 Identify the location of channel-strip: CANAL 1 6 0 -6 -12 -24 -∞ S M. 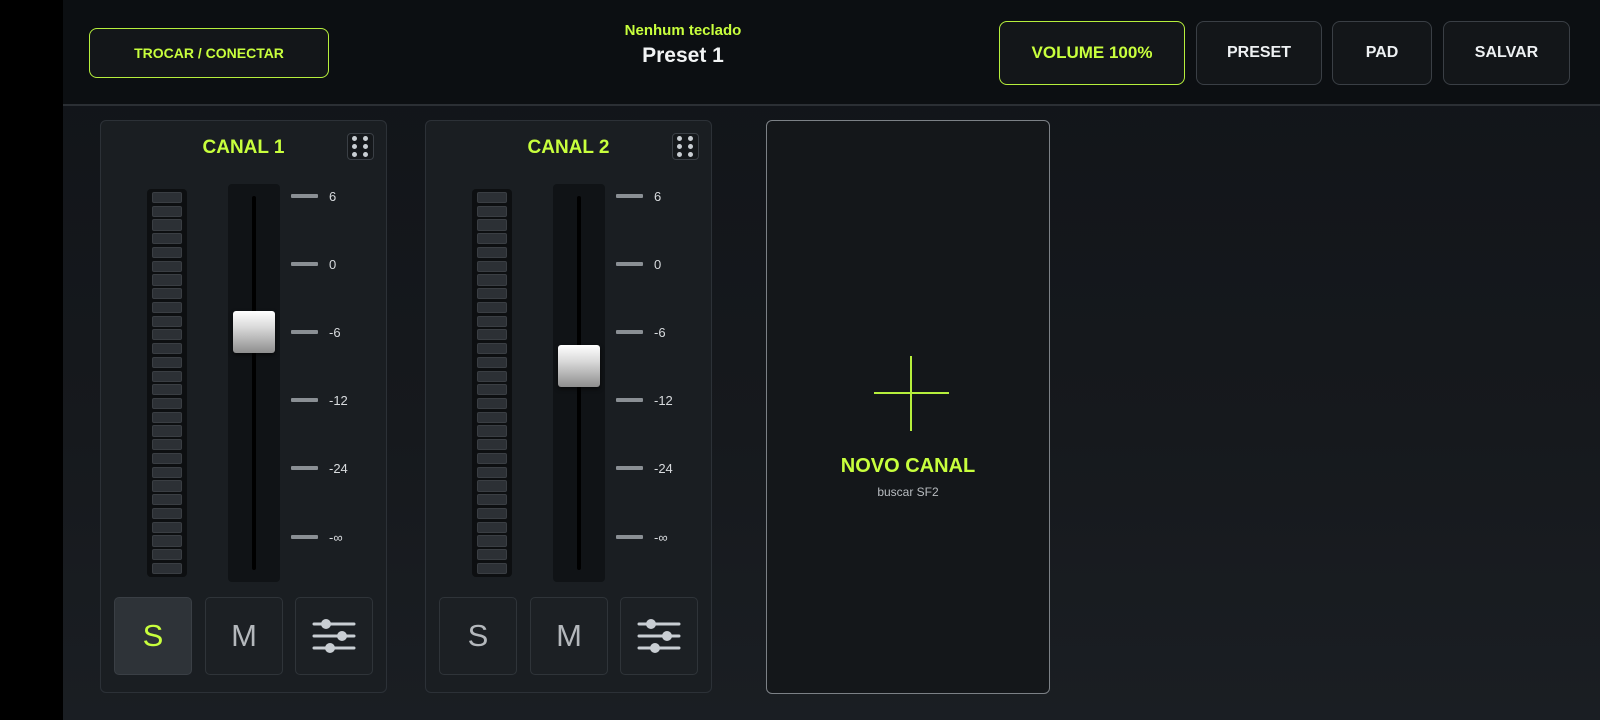
(243, 406).